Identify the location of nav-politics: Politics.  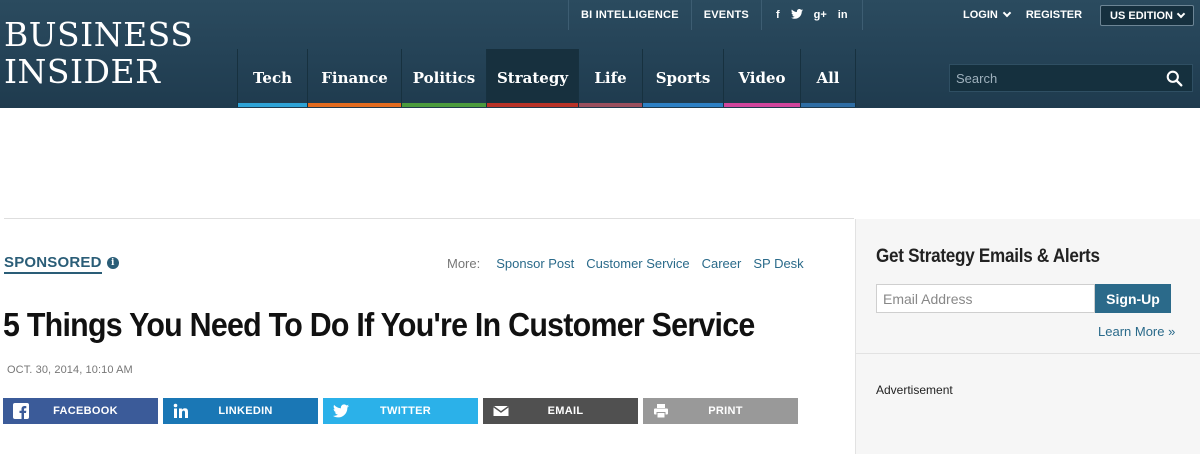
(443, 78).